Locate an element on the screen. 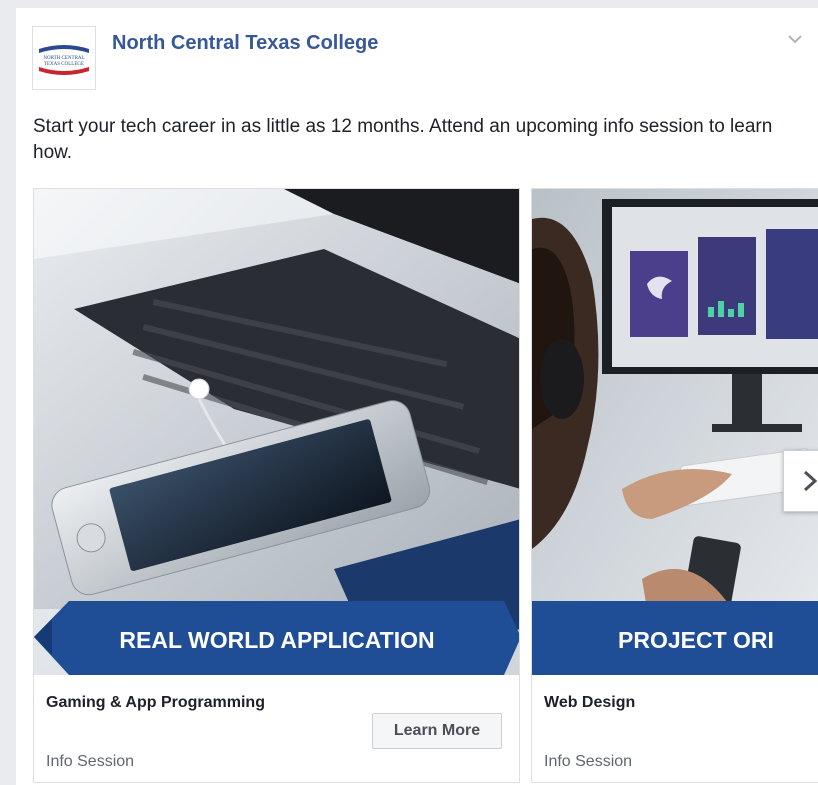  carousel-item-subtitle-2: Info Session is located at coordinates (588, 761).